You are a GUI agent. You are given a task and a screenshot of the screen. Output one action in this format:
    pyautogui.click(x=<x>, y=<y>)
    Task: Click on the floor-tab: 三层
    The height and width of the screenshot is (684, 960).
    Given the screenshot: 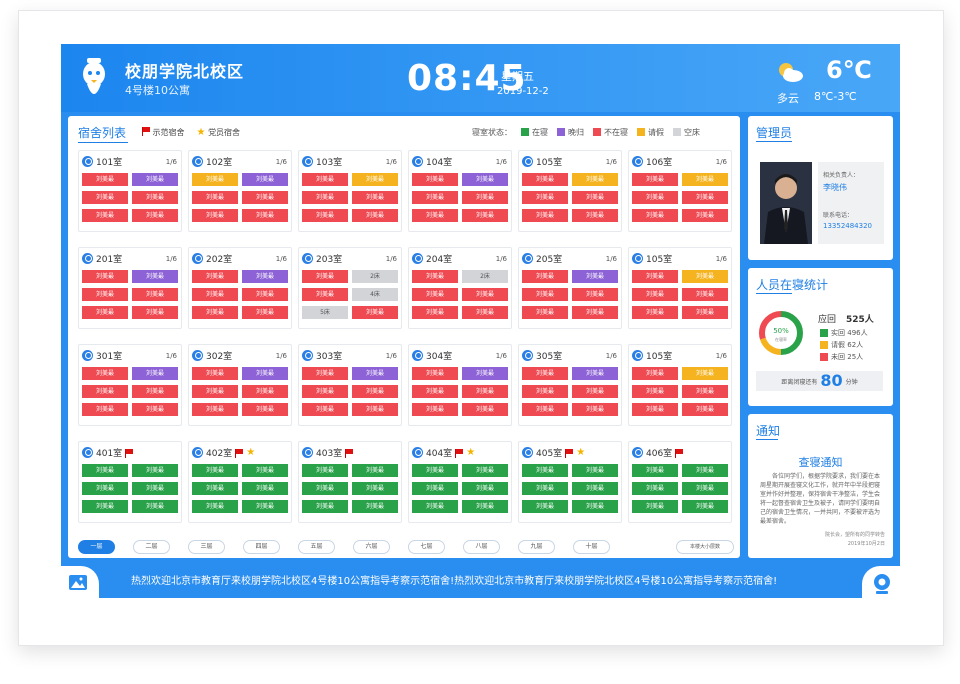 What is the action you would take?
    pyautogui.click(x=206, y=547)
    